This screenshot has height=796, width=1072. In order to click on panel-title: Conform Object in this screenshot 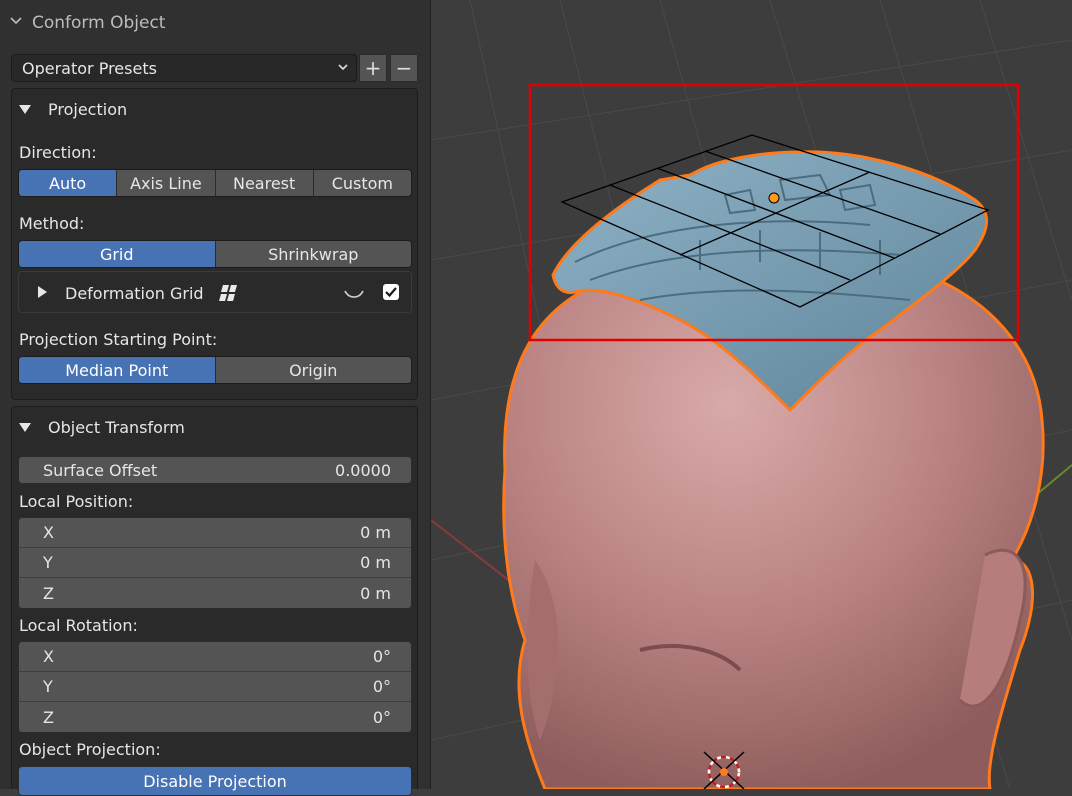, I will do `click(99, 23)`.